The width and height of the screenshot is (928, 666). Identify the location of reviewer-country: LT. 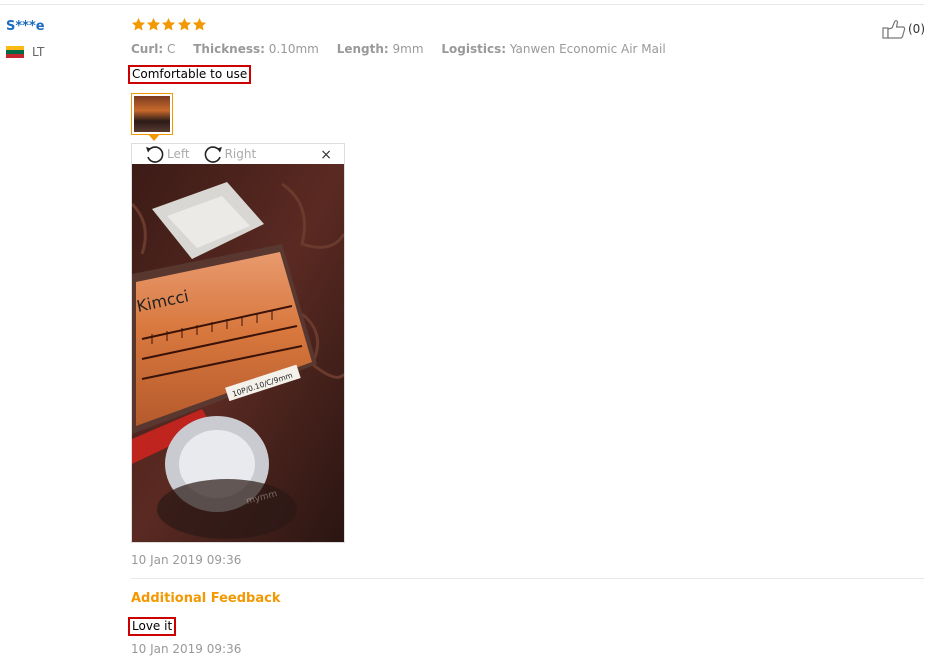
(25, 52).